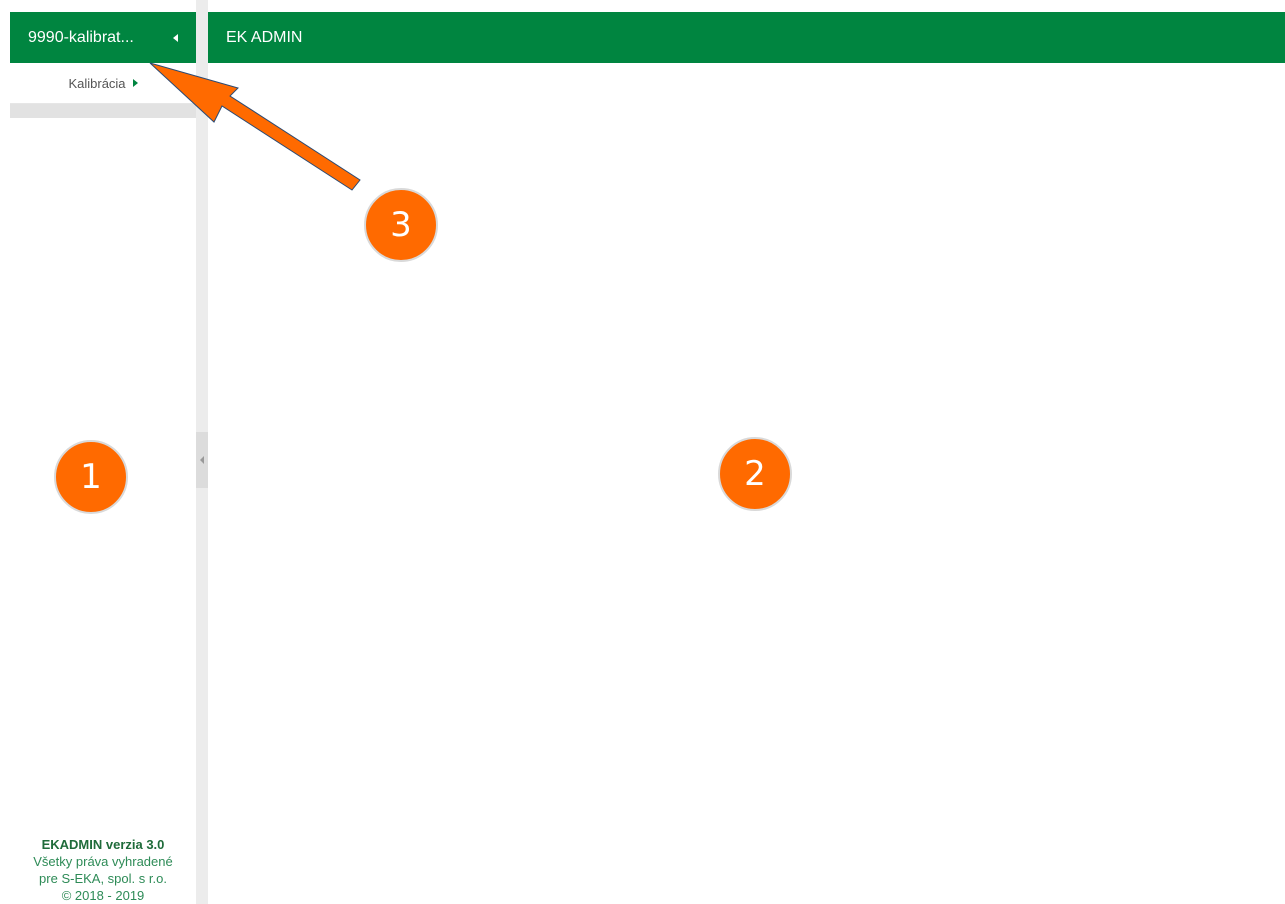 The image size is (1285, 904). Describe the element at coordinates (746, 37) in the screenshot. I see `top-bar: EK ADMIN` at that location.